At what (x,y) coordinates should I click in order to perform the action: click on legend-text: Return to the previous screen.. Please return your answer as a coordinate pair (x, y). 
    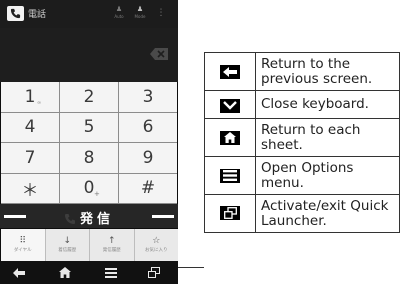
    Looking at the image, I should click on (327, 71).